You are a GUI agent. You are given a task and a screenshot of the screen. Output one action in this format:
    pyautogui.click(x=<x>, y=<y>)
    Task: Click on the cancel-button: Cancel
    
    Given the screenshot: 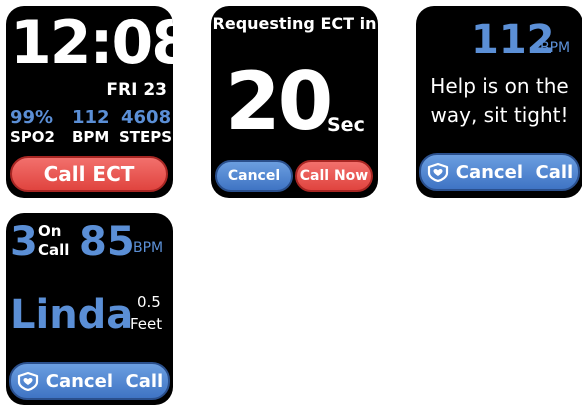 What is the action you would take?
    pyautogui.click(x=254, y=176)
    